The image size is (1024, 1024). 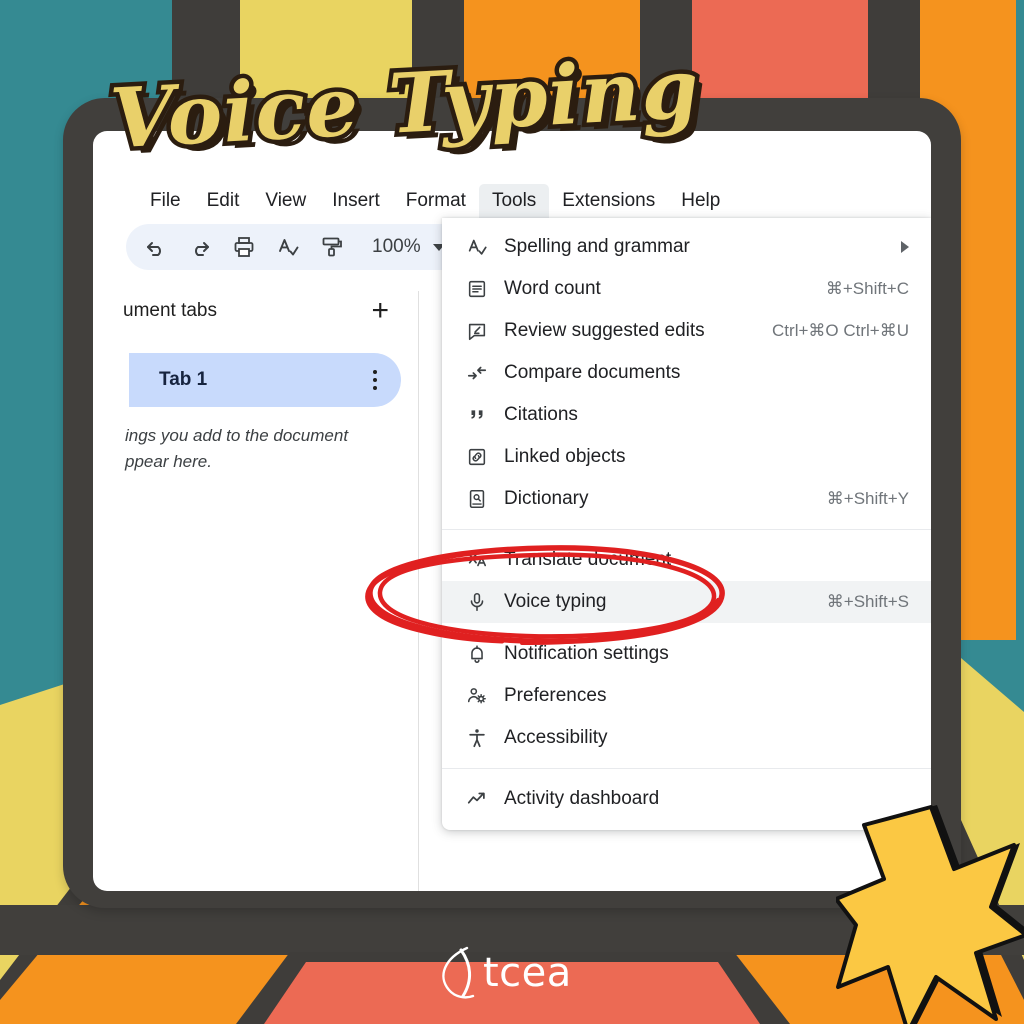 What do you see at coordinates (588, 559) in the screenshot?
I see `menu-item-label: Translate document` at bounding box center [588, 559].